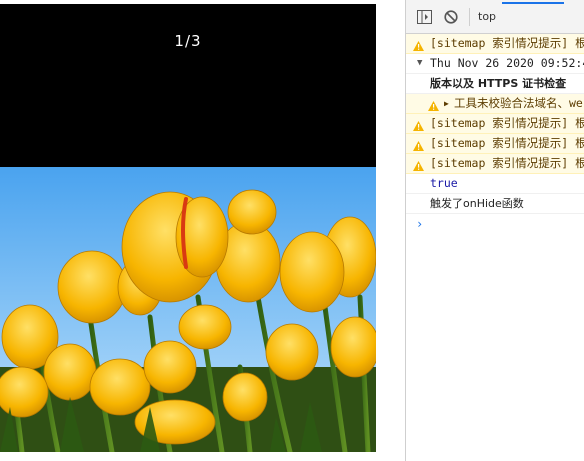 This screenshot has height=461, width=584. Describe the element at coordinates (533, 3) in the screenshot. I see `active-tab-indicator` at that location.